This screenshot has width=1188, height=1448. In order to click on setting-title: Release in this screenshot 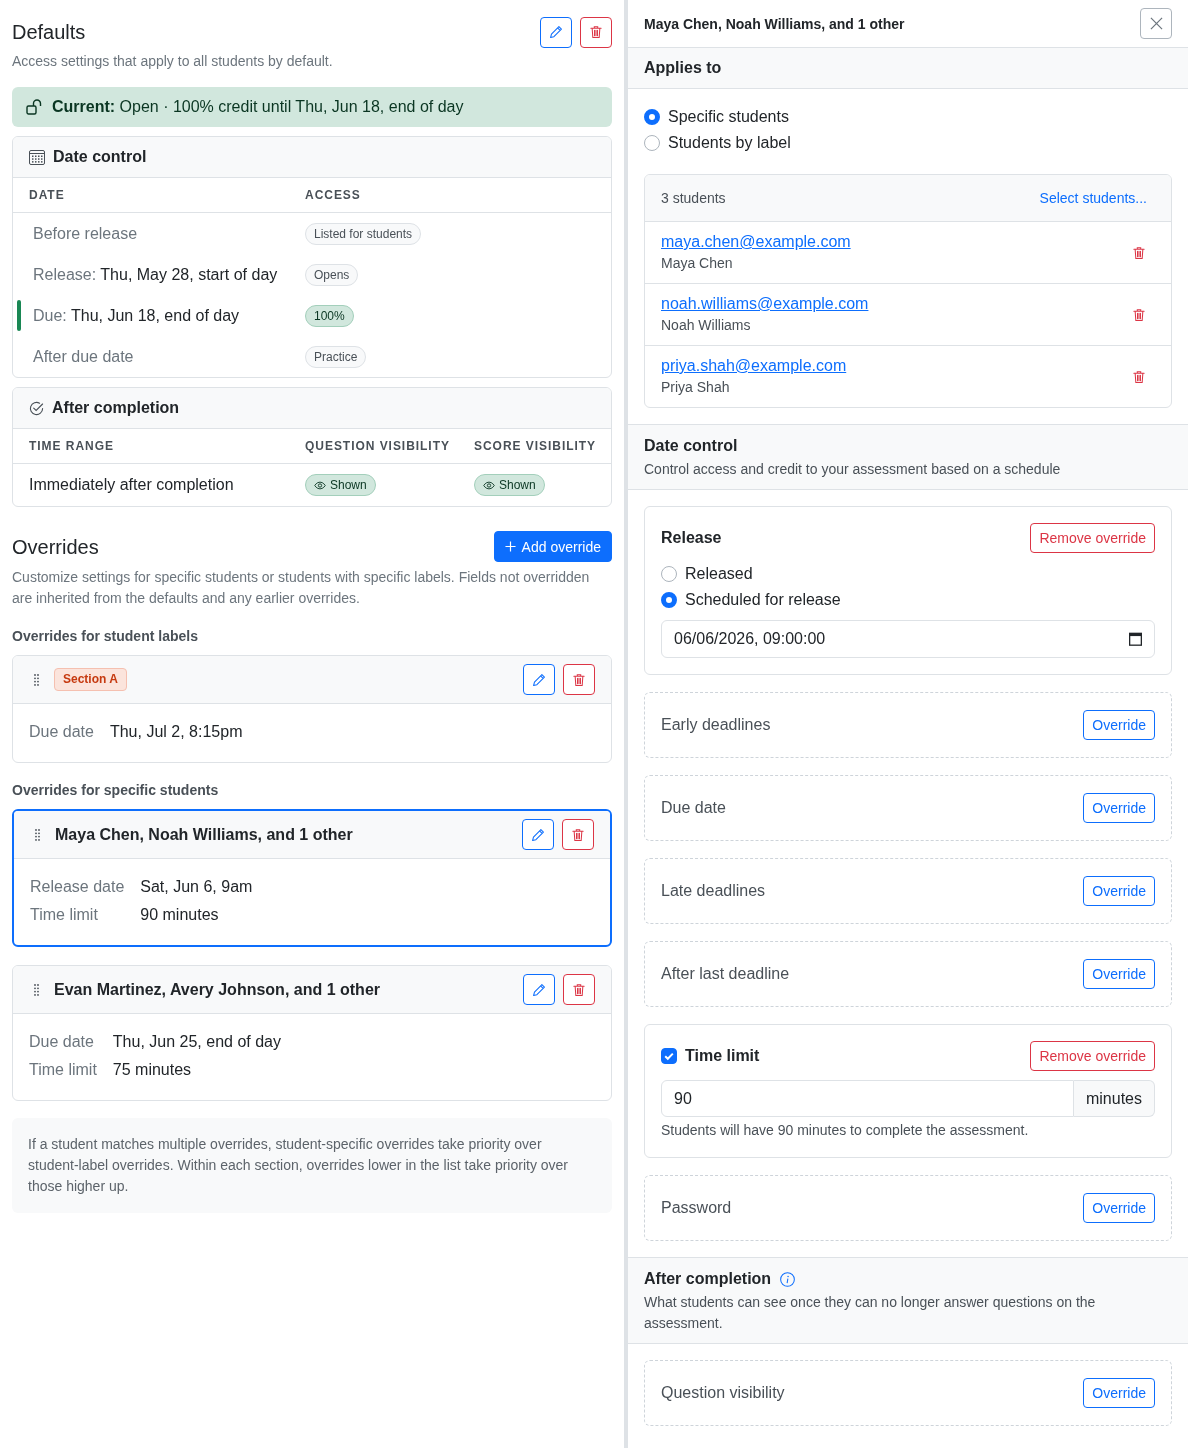, I will do `click(691, 538)`.